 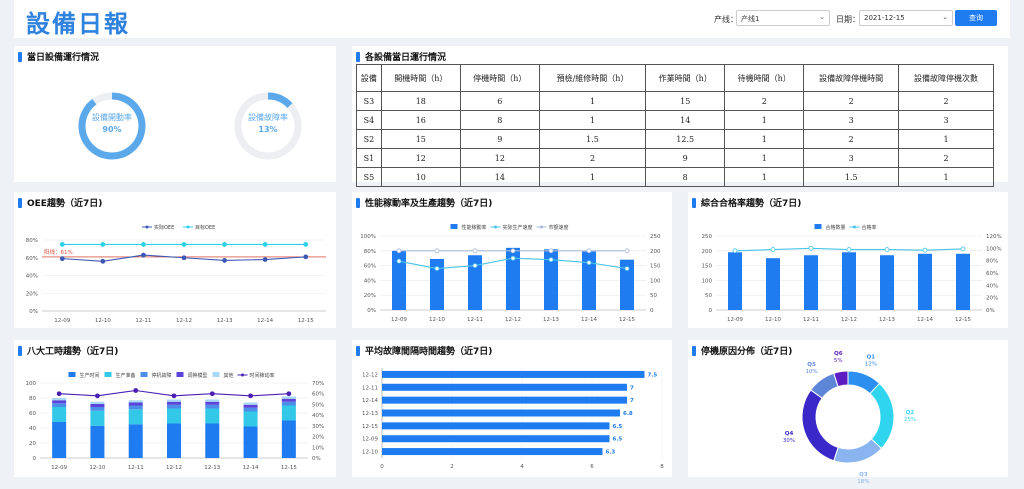 What do you see at coordinates (32, 241) in the screenshot?
I see `y-tick-label: 80%` at bounding box center [32, 241].